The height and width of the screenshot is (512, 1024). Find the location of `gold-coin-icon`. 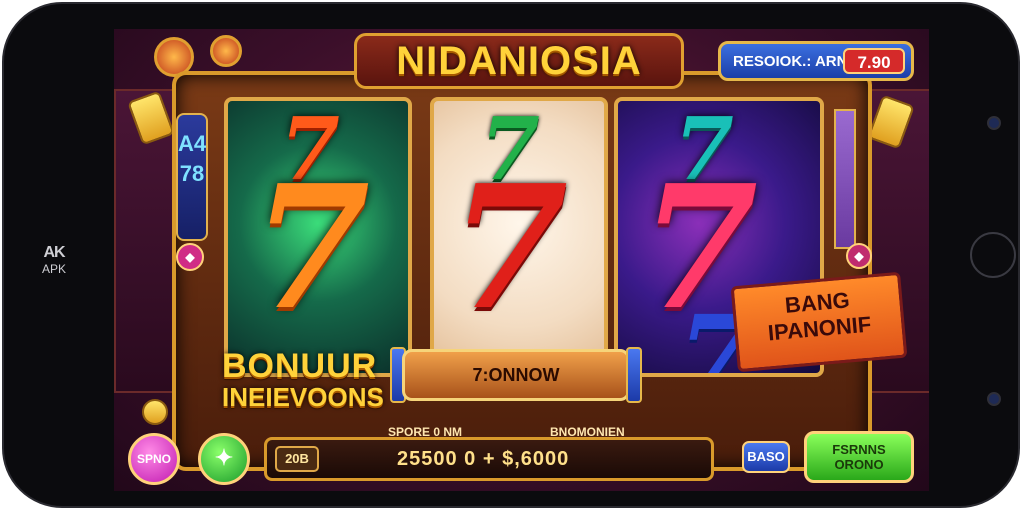

gold-coin-icon is located at coordinates (155, 412).